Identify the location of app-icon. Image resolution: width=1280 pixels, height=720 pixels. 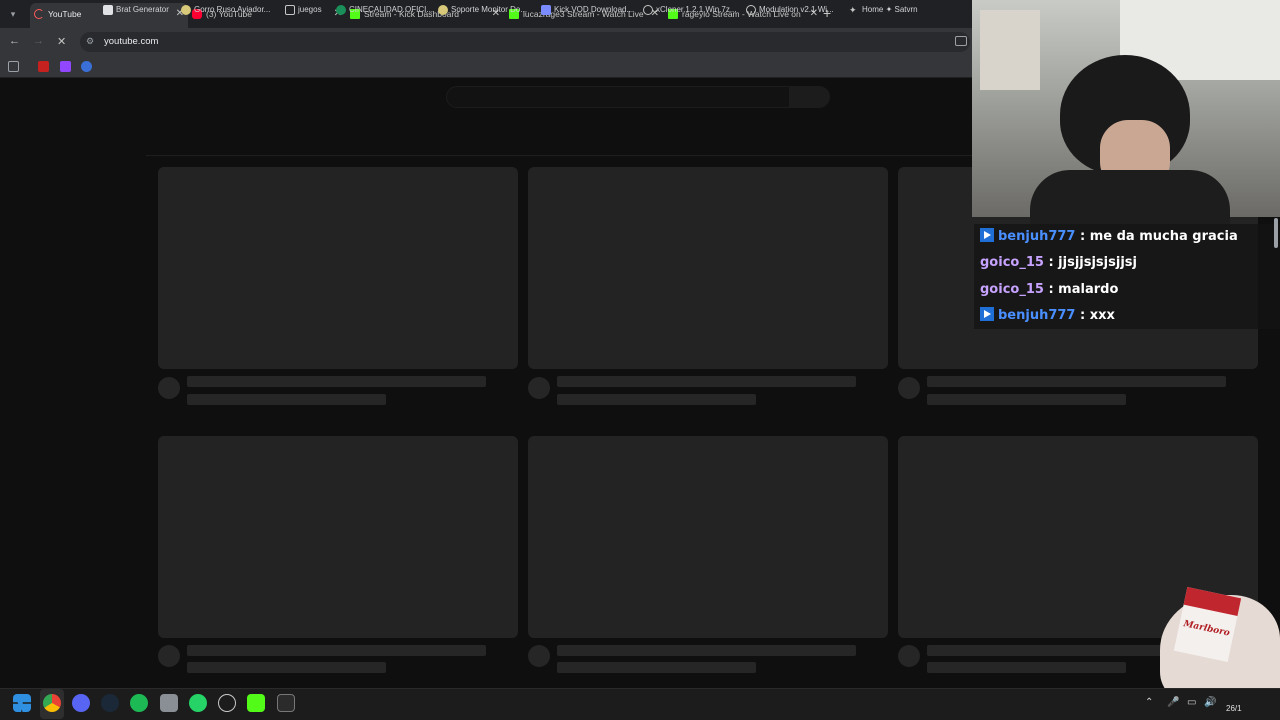
(169, 703).